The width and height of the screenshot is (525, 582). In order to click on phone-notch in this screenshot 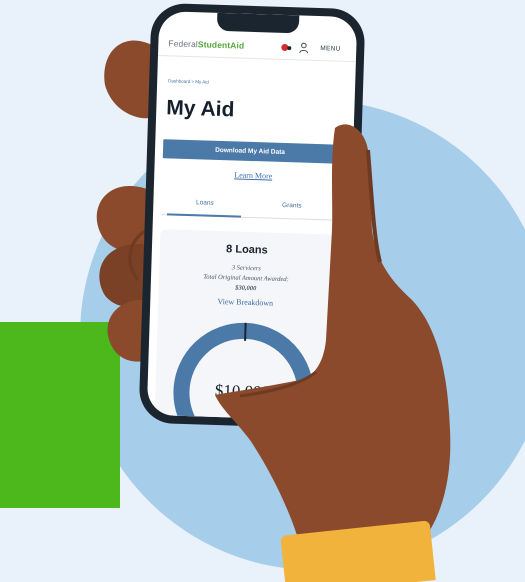, I will do `click(258, 23)`.